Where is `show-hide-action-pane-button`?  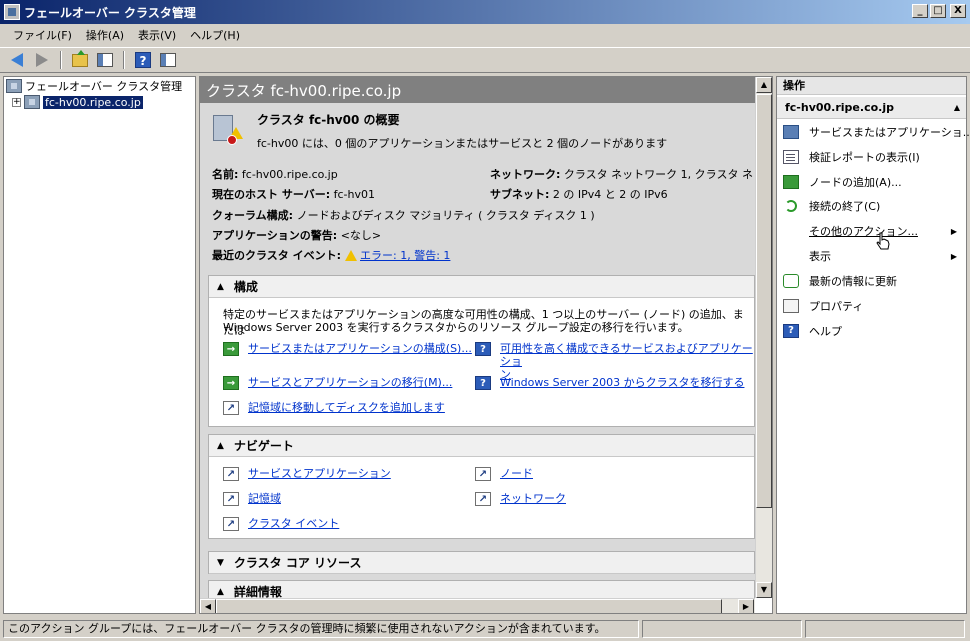
show-hide-action-pane-button is located at coordinates (168, 60).